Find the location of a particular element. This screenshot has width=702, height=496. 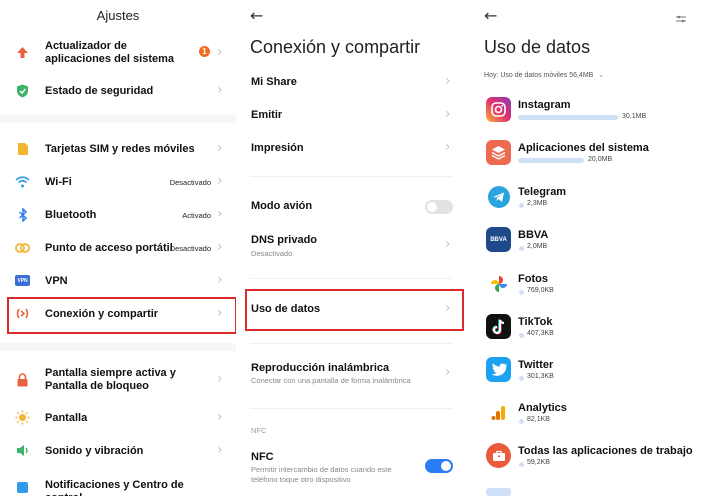

app-row-bbva: BBVA BBVA 2,0MB is located at coordinates (584, 241).